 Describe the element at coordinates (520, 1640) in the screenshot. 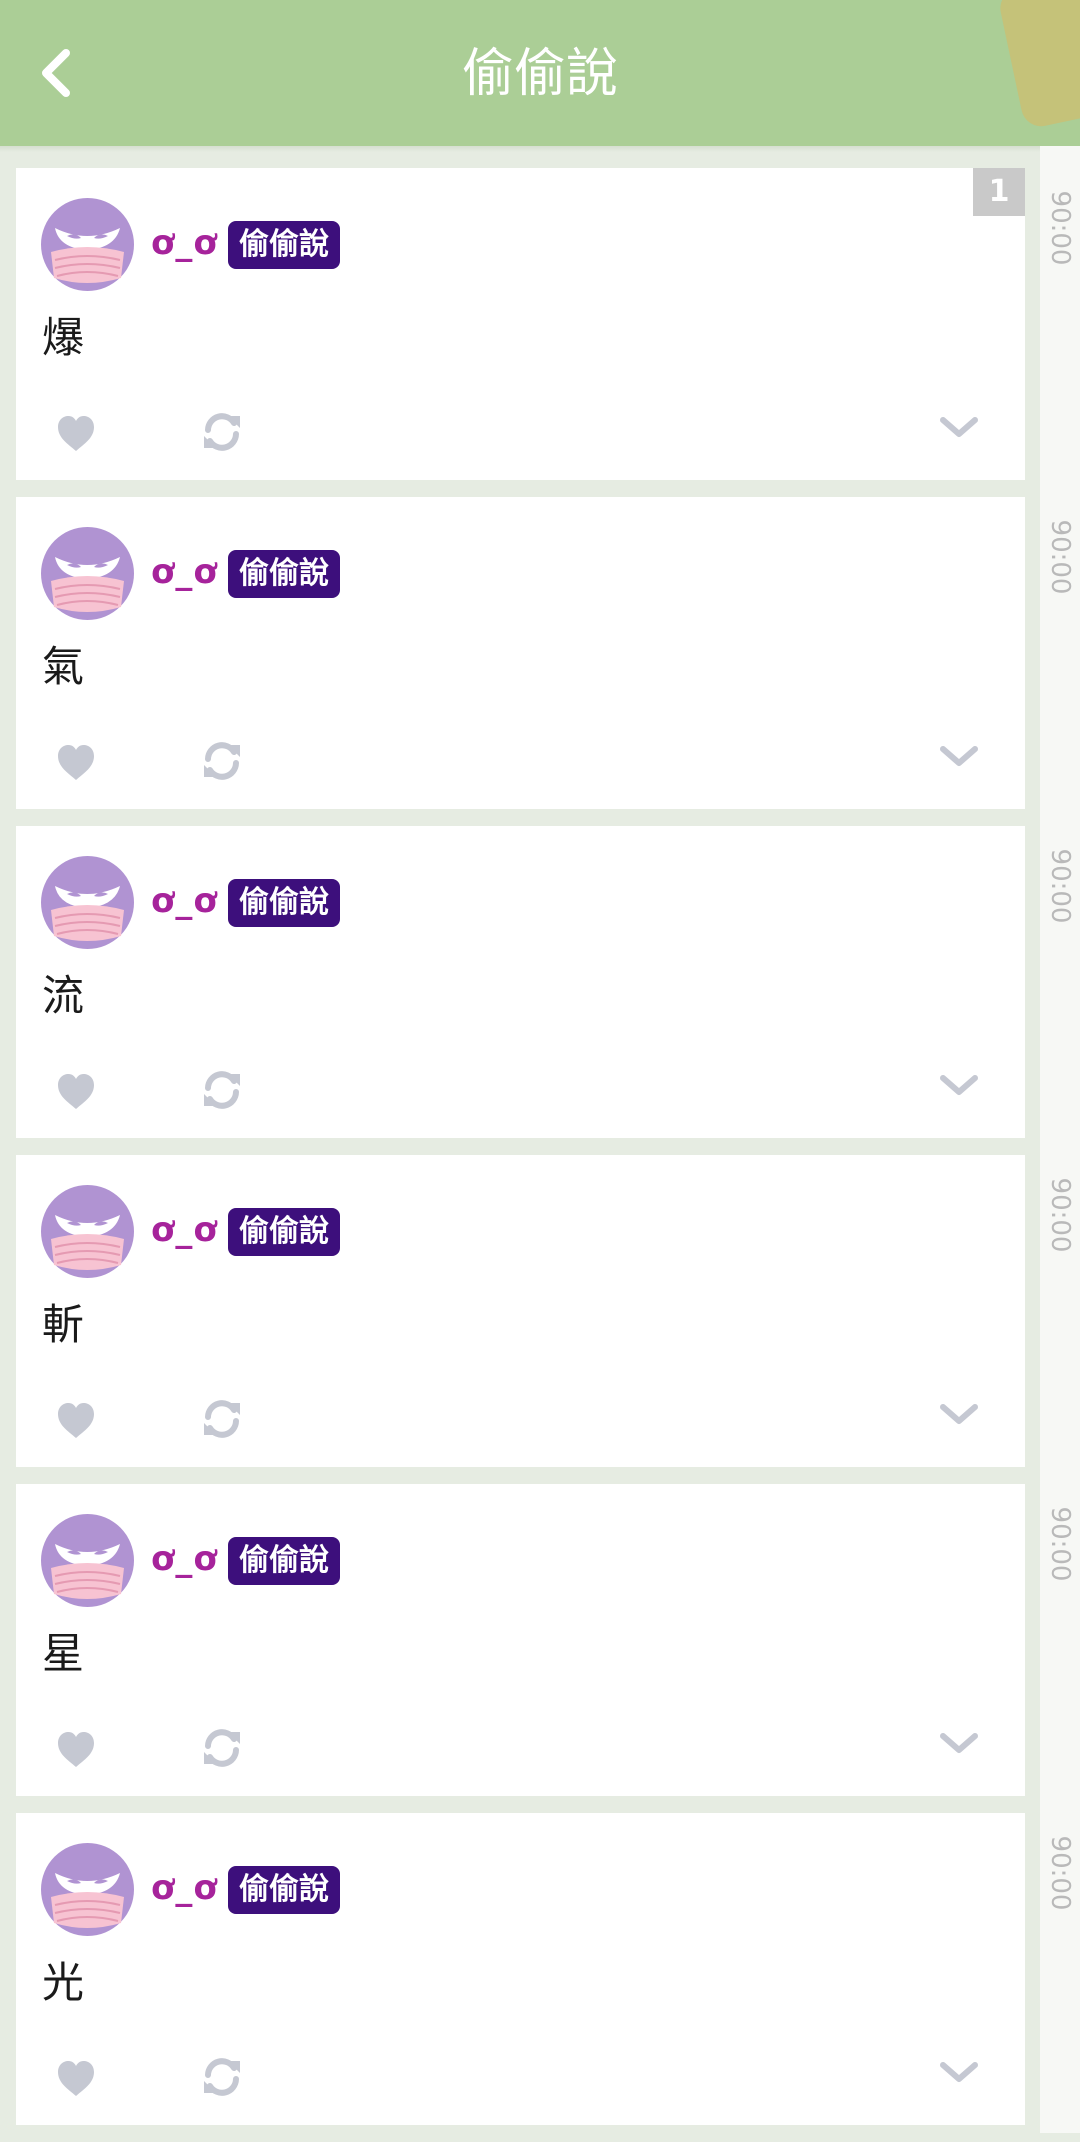

I see `post-card: ơ_ơ 偷偷說 星` at that location.